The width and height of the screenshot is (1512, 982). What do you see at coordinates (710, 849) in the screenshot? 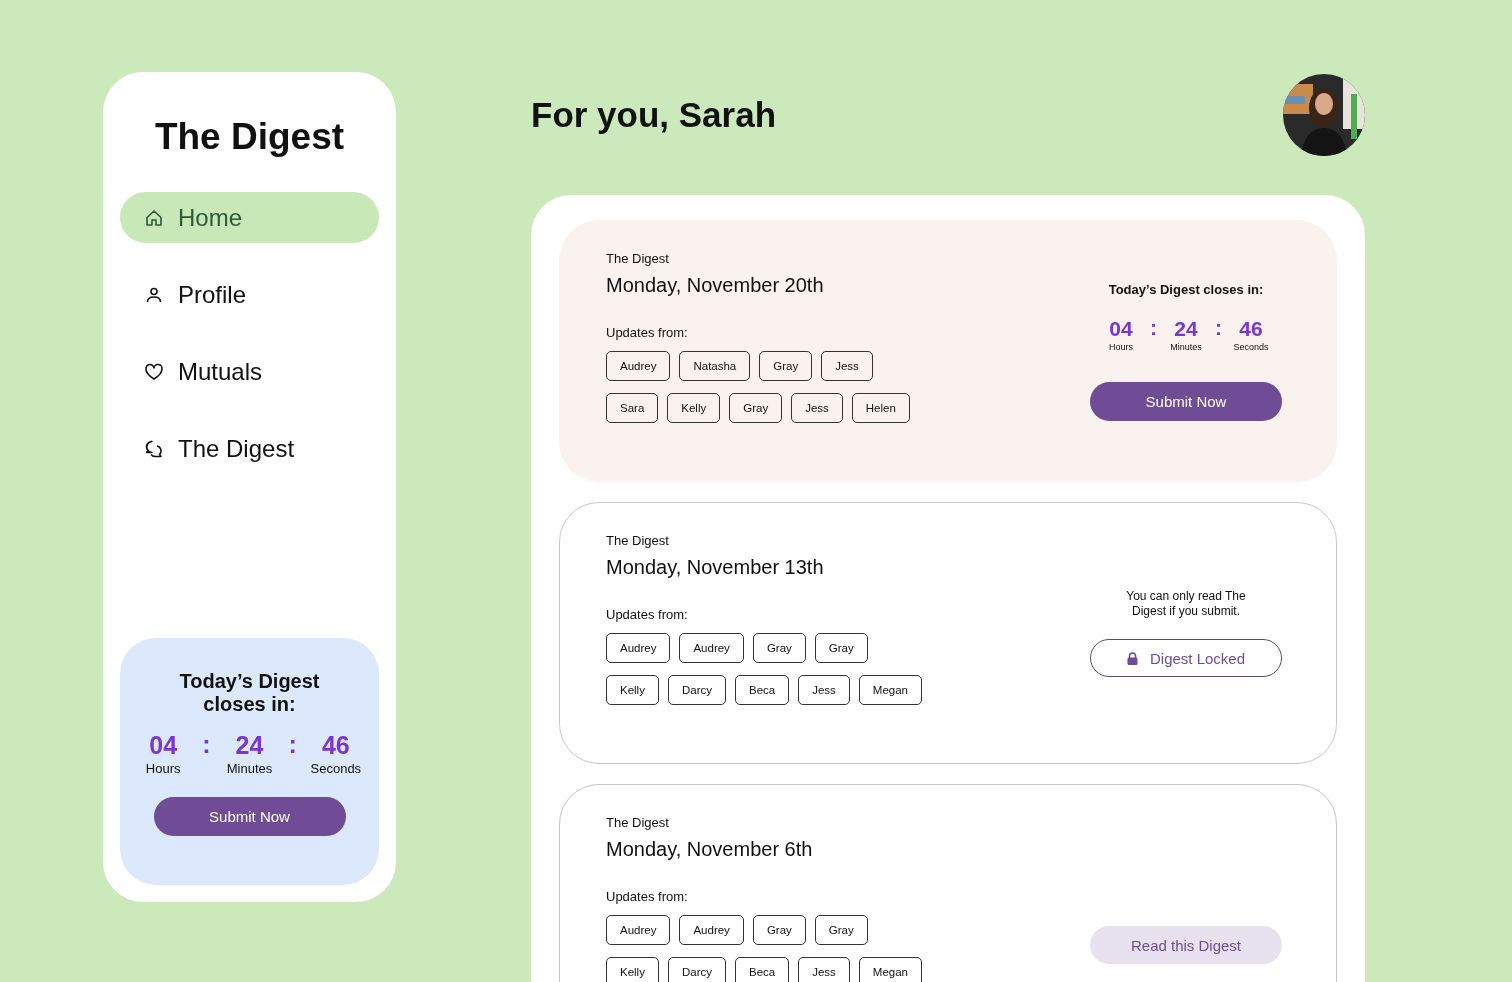
I see `digest-date: Monday, November 6th` at bounding box center [710, 849].